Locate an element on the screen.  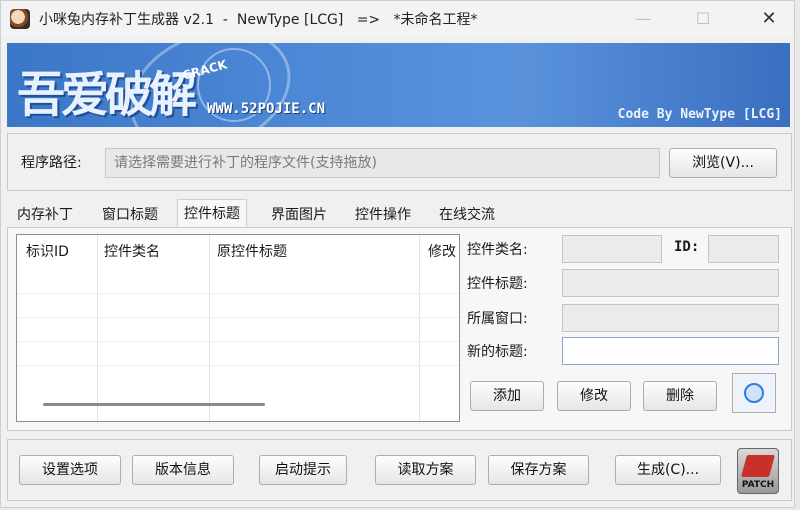
tab-online-chat: 在线交流 is located at coordinates (467, 215).